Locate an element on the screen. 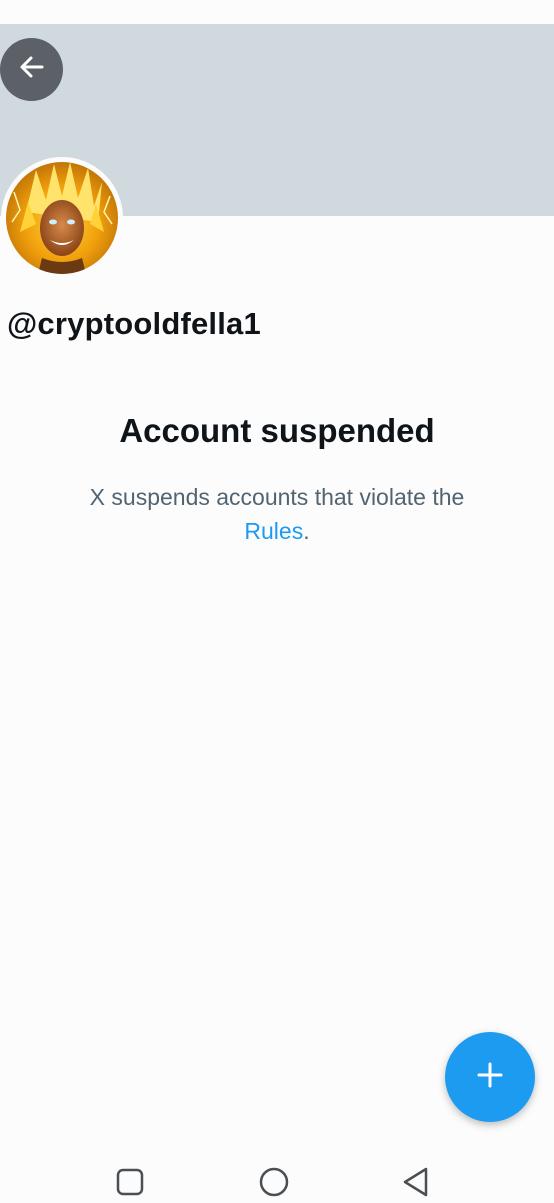 The height and width of the screenshot is (1203, 554). suspension-message-text: X suspends accounts that violate the is located at coordinates (277, 497).